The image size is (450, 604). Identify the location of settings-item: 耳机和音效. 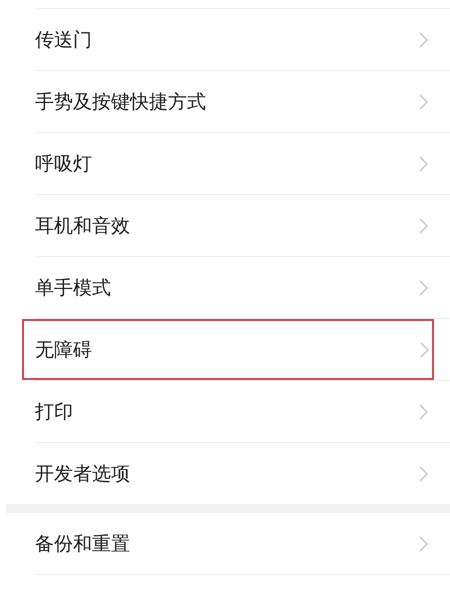
(242, 225).